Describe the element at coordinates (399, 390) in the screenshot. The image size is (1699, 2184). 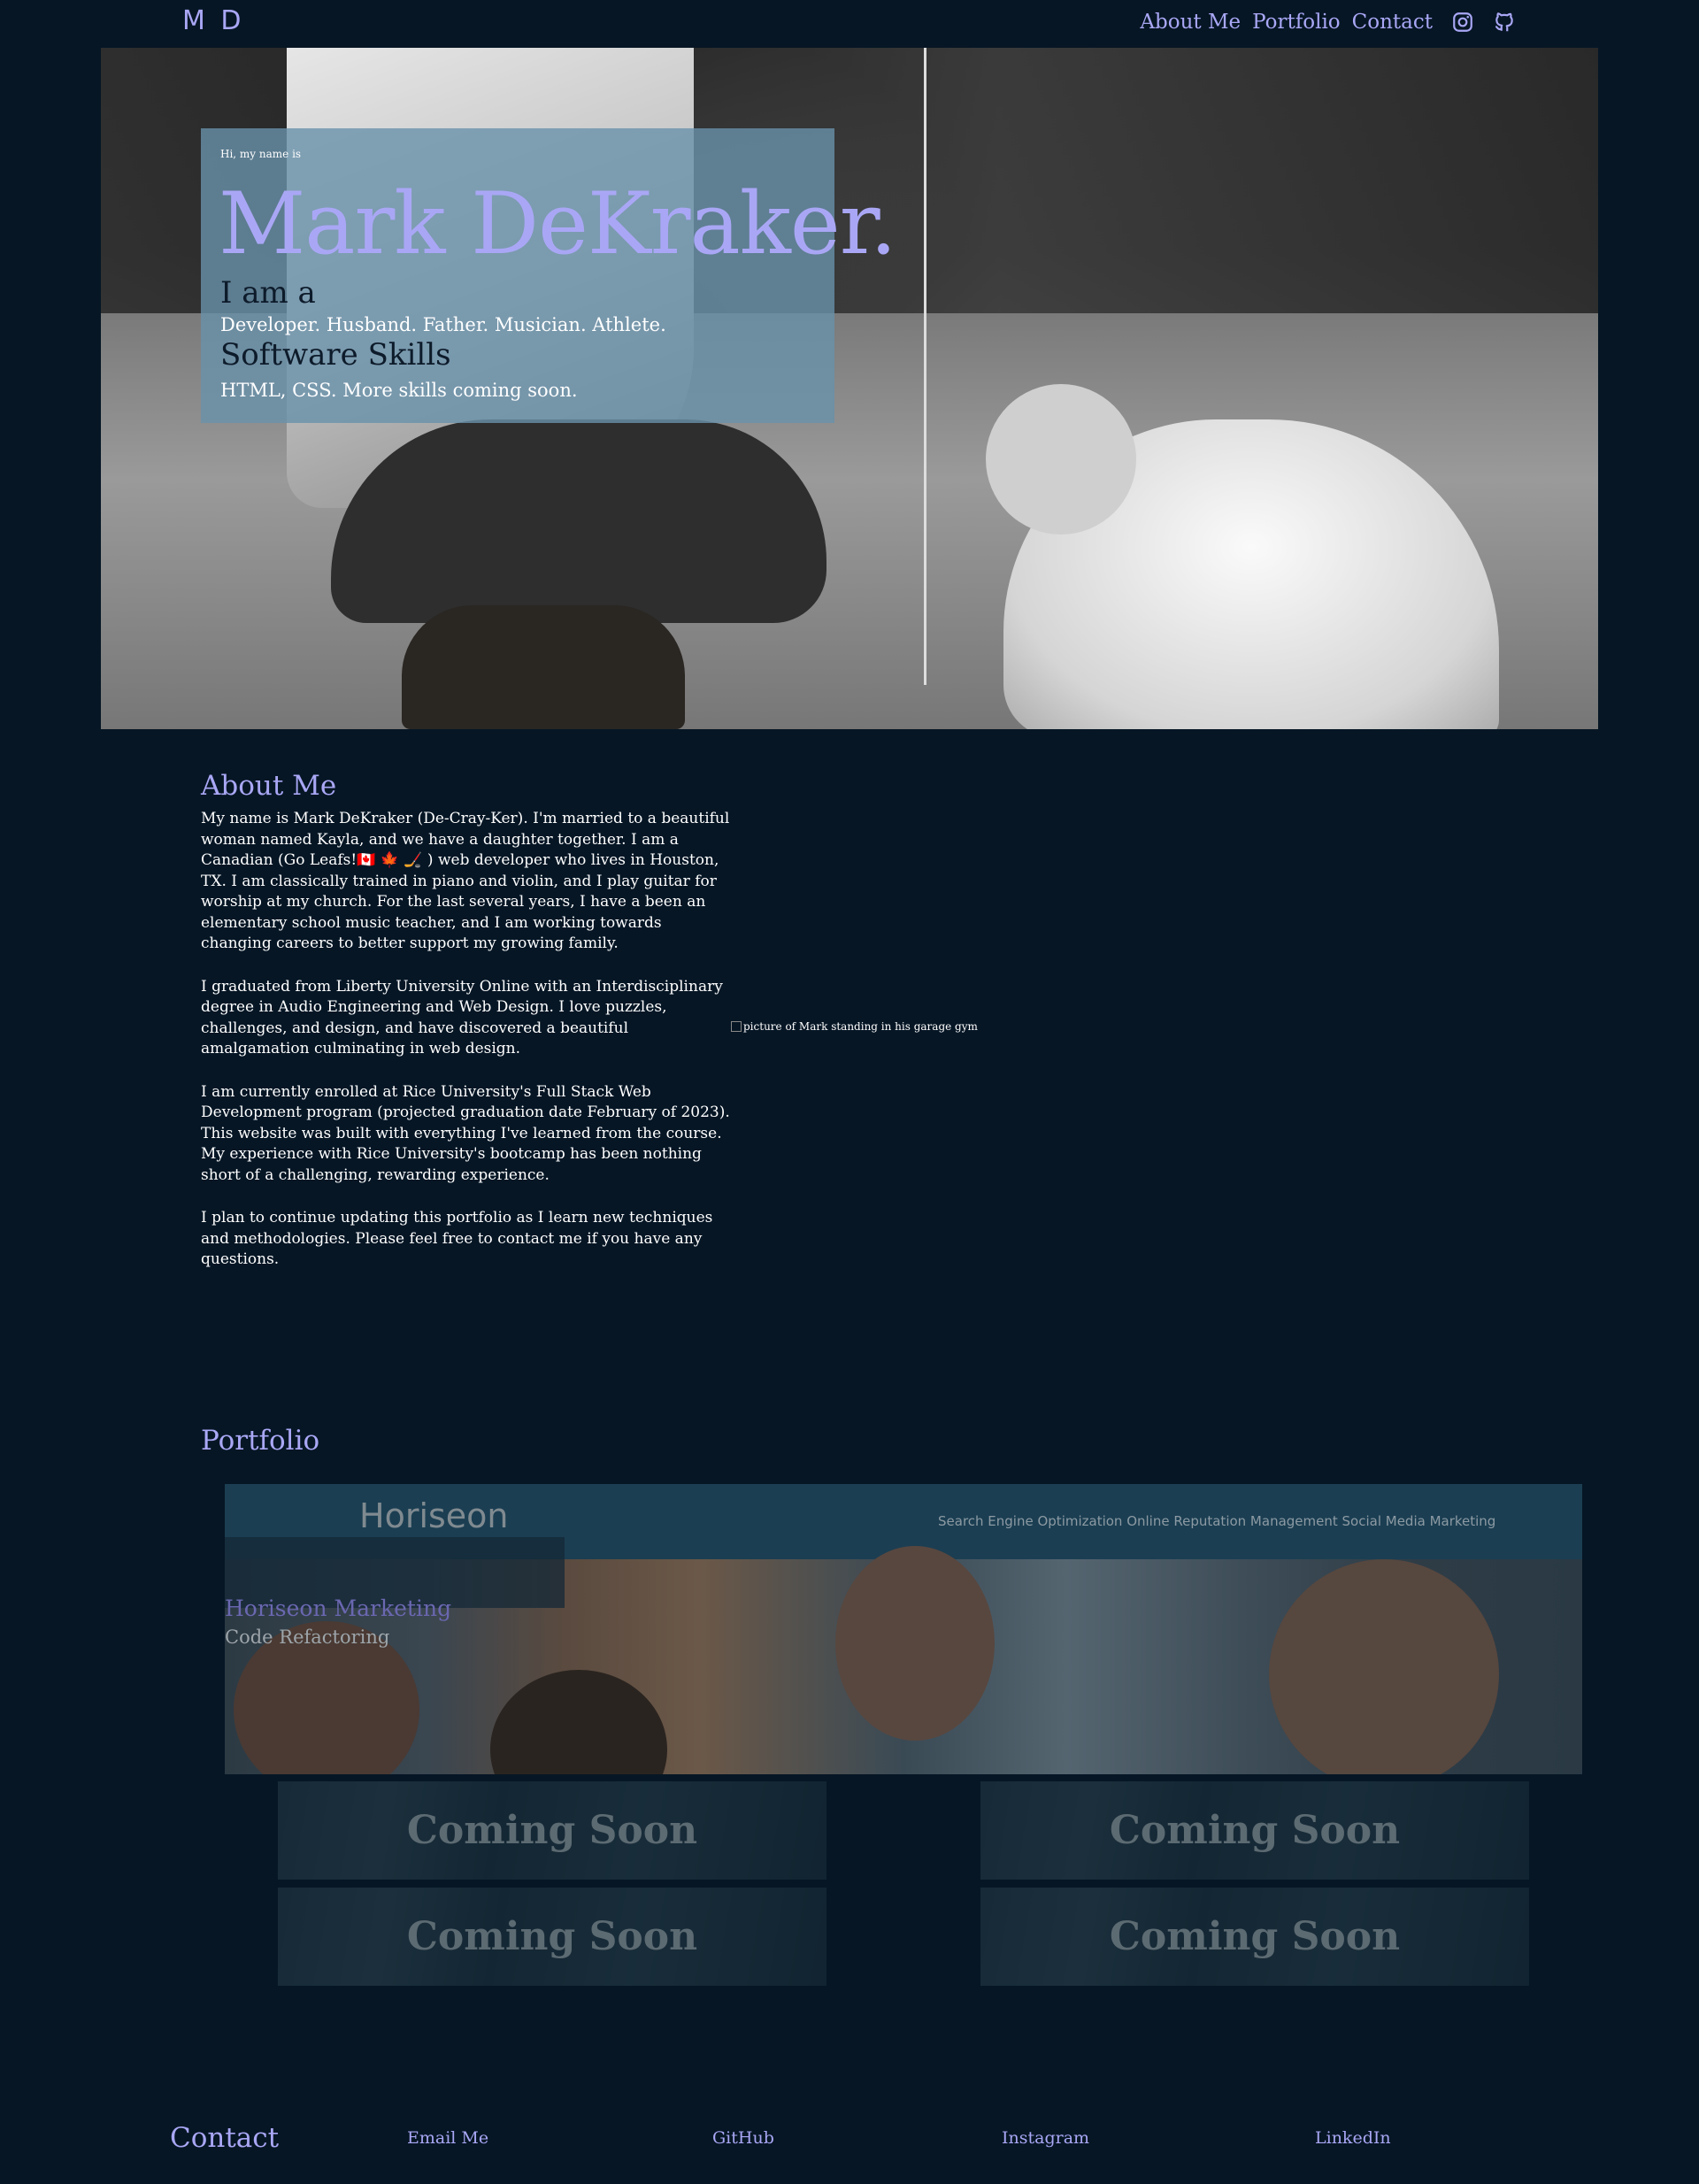
I see `intro-skills: HTML, CSS. More skills coming soon.` at that location.